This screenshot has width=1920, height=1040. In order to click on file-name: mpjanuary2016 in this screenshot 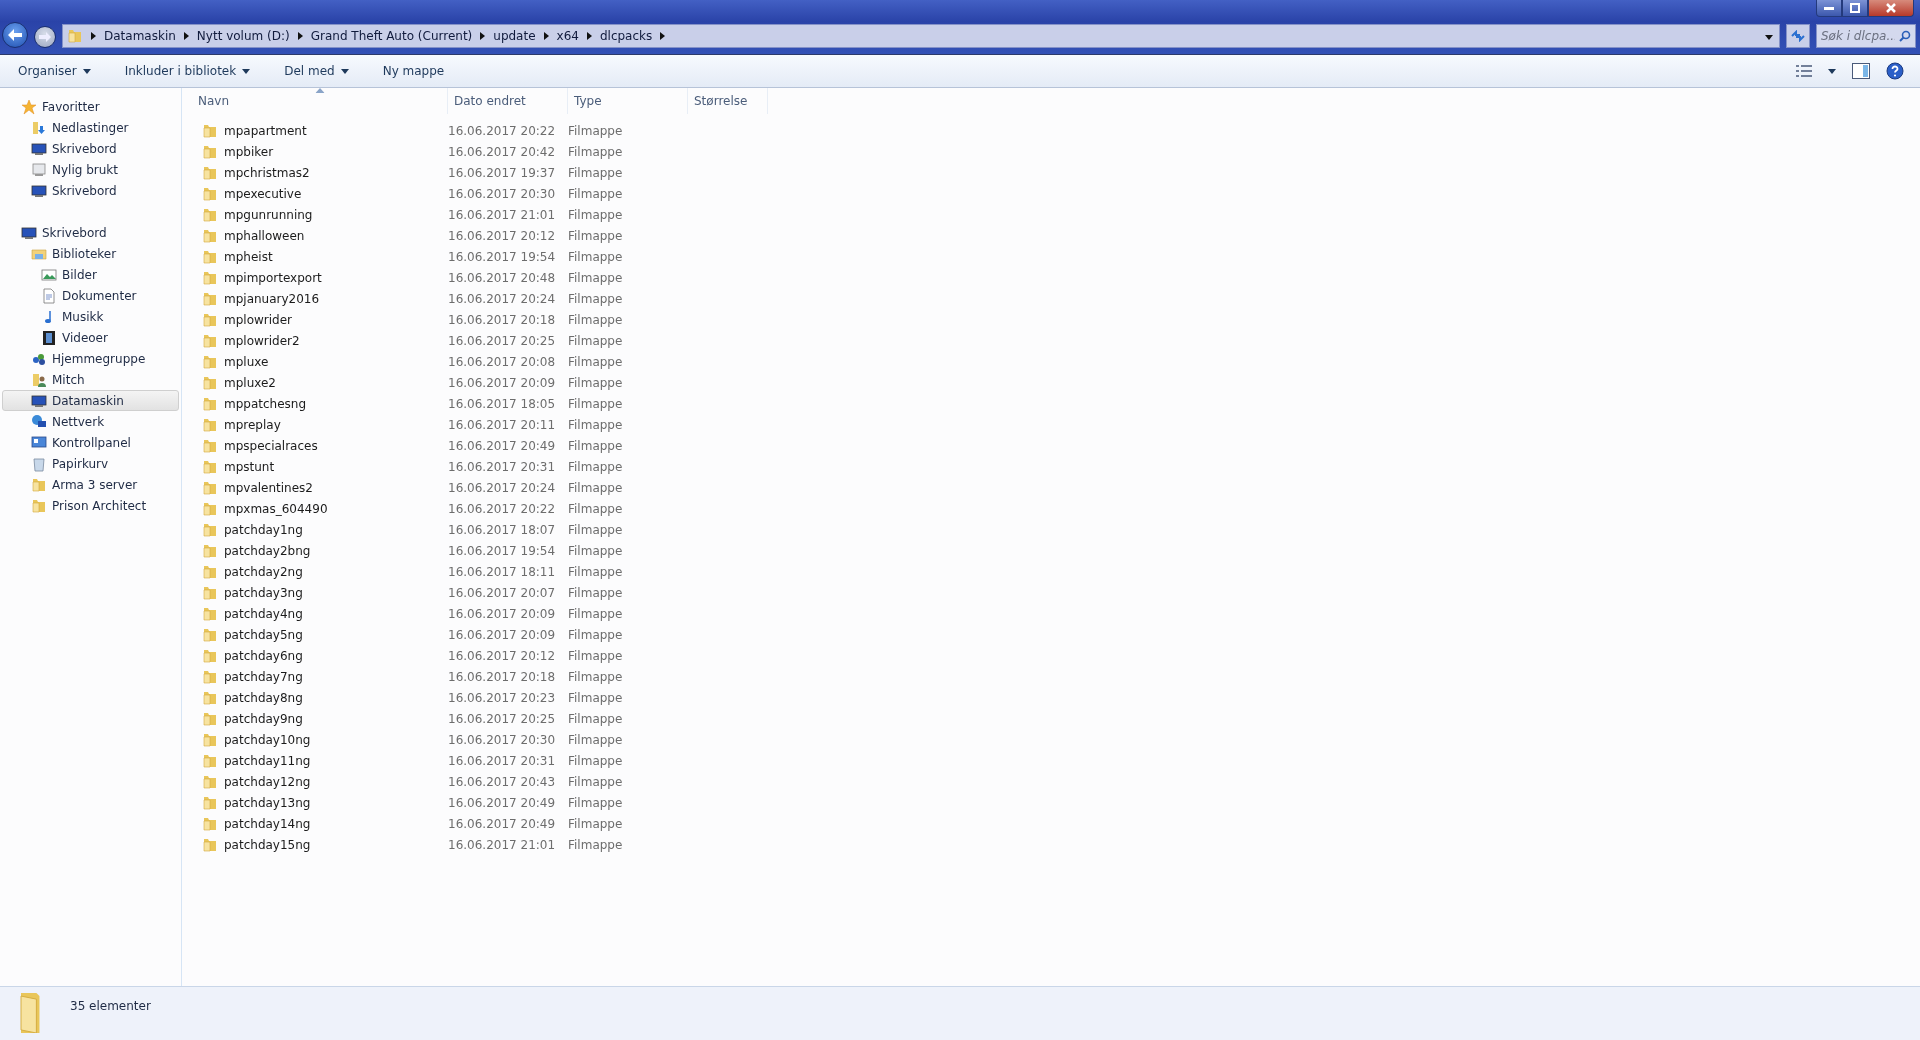, I will do `click(272, 298)`.